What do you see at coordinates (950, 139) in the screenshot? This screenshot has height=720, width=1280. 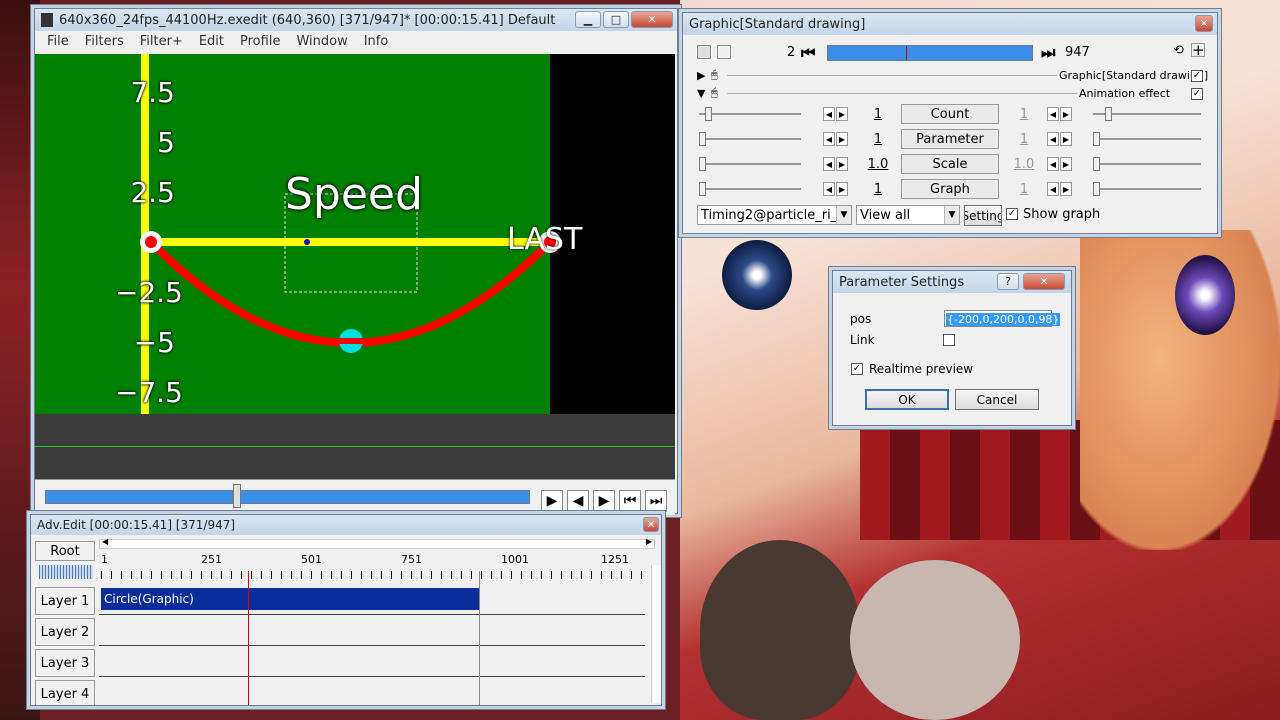 I see `param-name-button: Parameter` at bounding box center [950, 139].